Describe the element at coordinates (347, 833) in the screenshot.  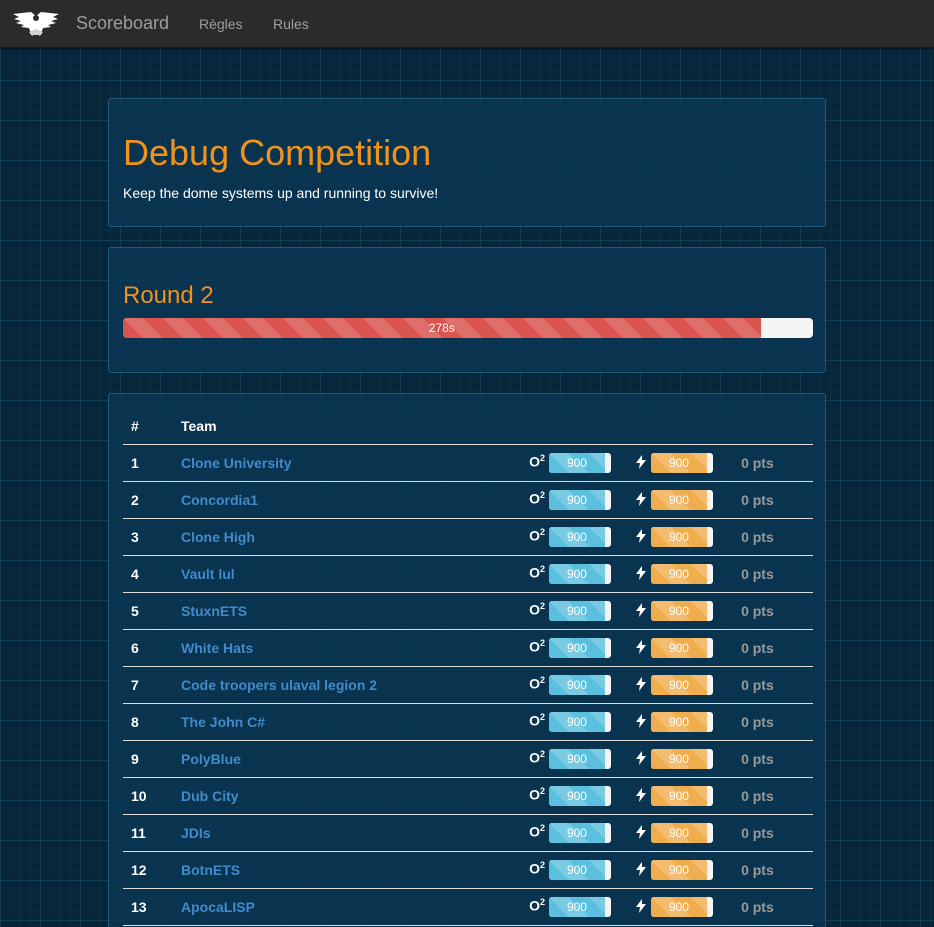
I see `team-name-cell: JDIs` at that location.